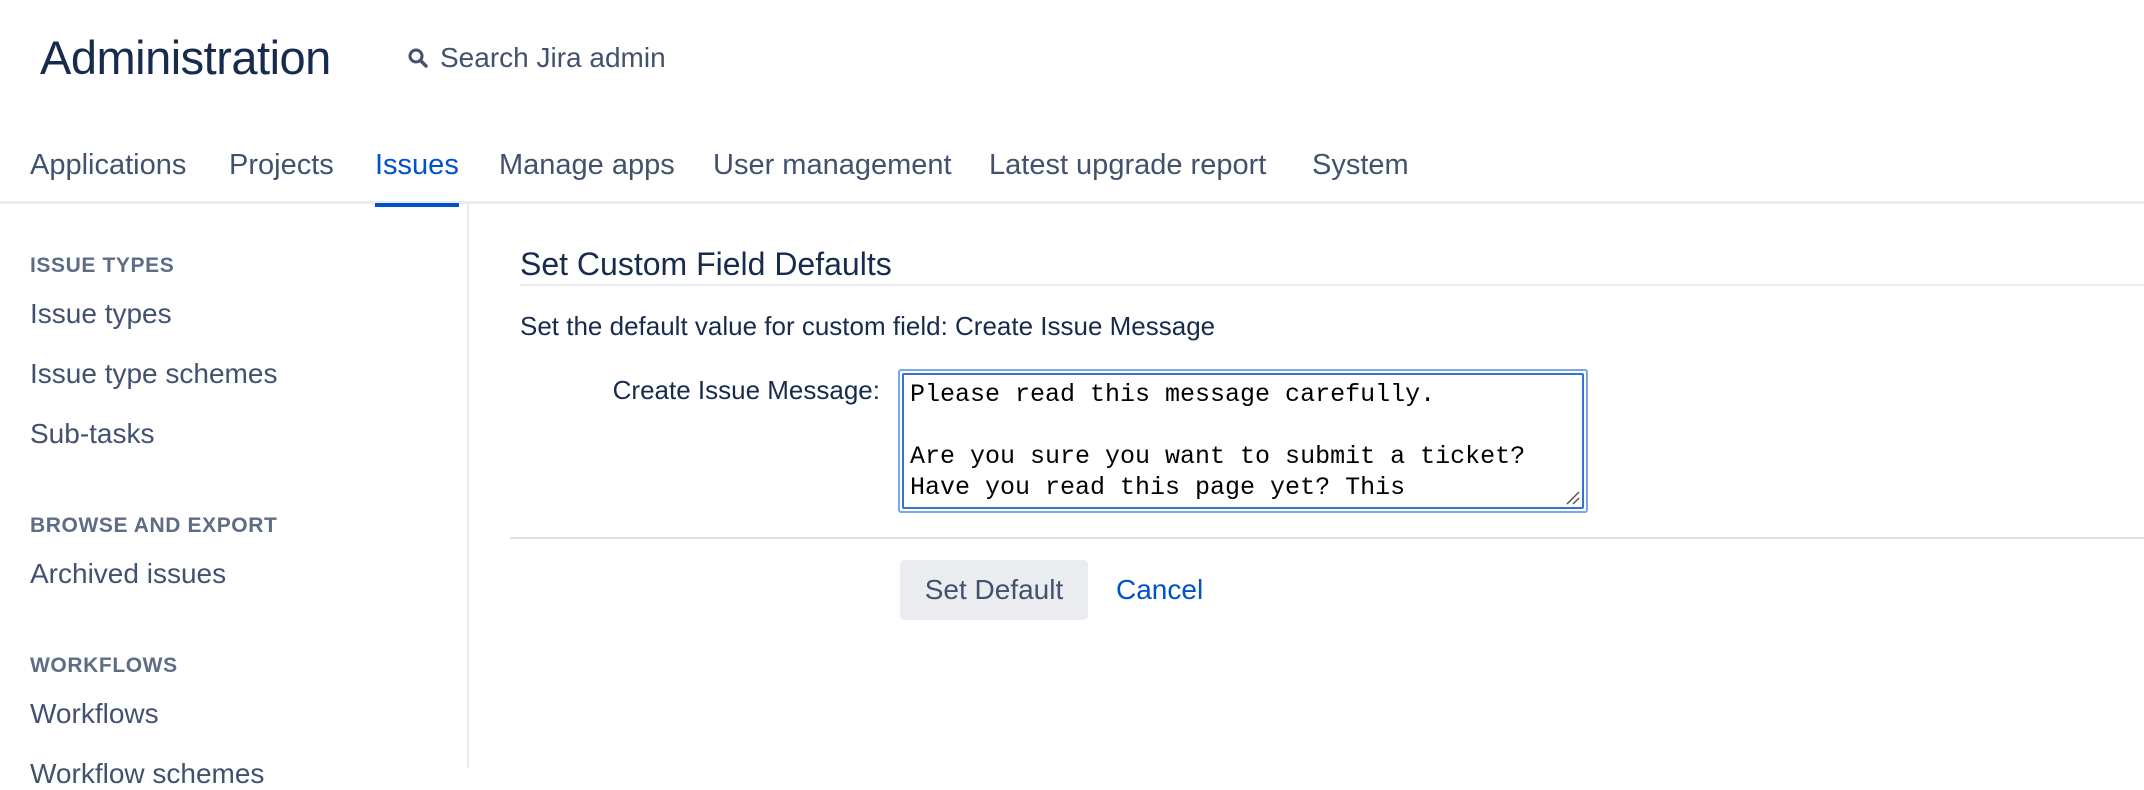 This screenshot has width=2144, height=790. Describe the element at coordinates (418, 58) in the screenshot. I see `search-icon` at that location.